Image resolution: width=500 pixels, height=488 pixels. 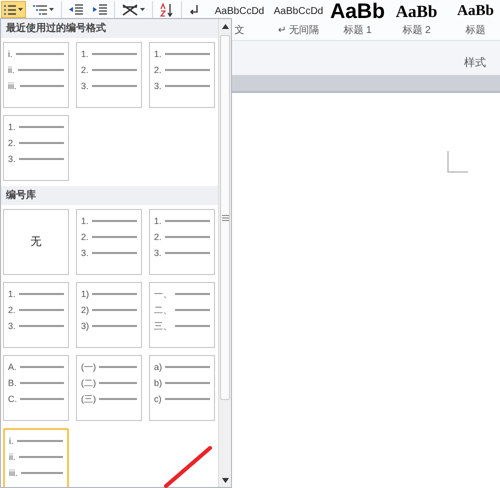 What do you see at coordinates (167, 9) in the screenshot?
I see `sort-icon` at bounding box center [167, 9].